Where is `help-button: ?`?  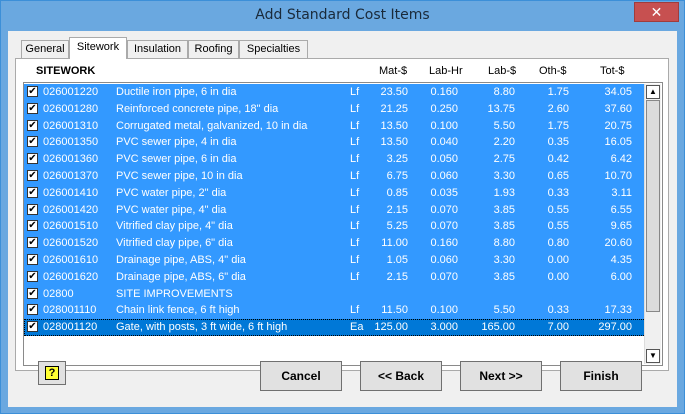
help-button: ? is located at coordinates (52, 373).